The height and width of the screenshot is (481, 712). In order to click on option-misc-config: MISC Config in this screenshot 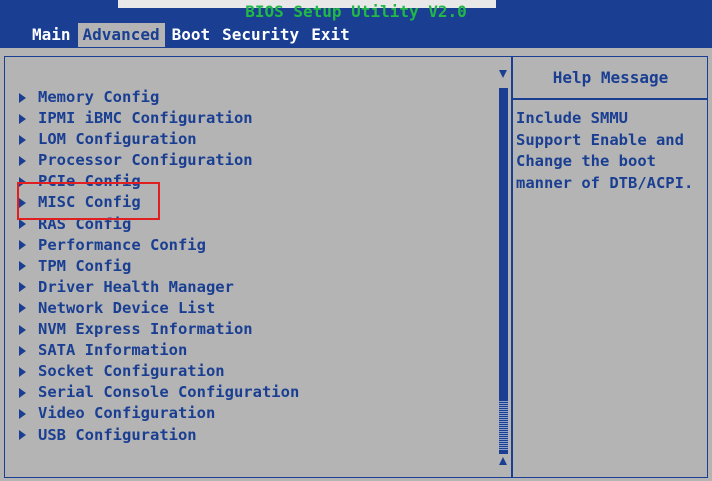, I will do `click(157, 202)`.